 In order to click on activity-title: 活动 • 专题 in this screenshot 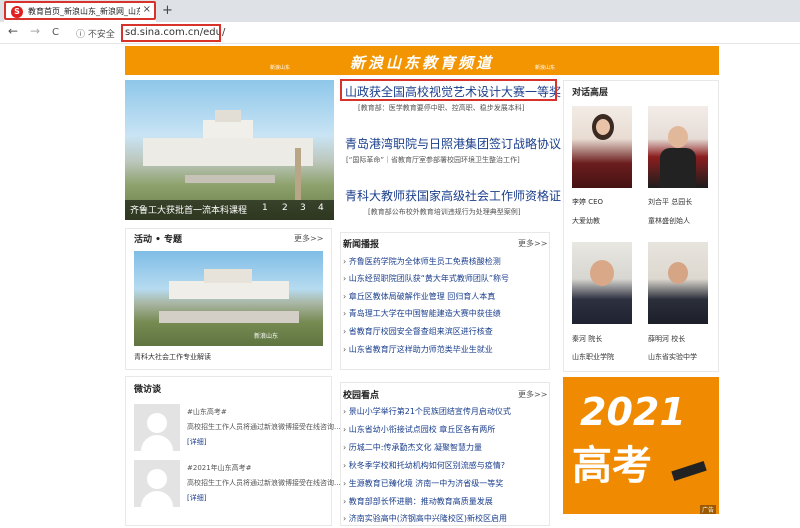, I will do `click(158, 240)`.